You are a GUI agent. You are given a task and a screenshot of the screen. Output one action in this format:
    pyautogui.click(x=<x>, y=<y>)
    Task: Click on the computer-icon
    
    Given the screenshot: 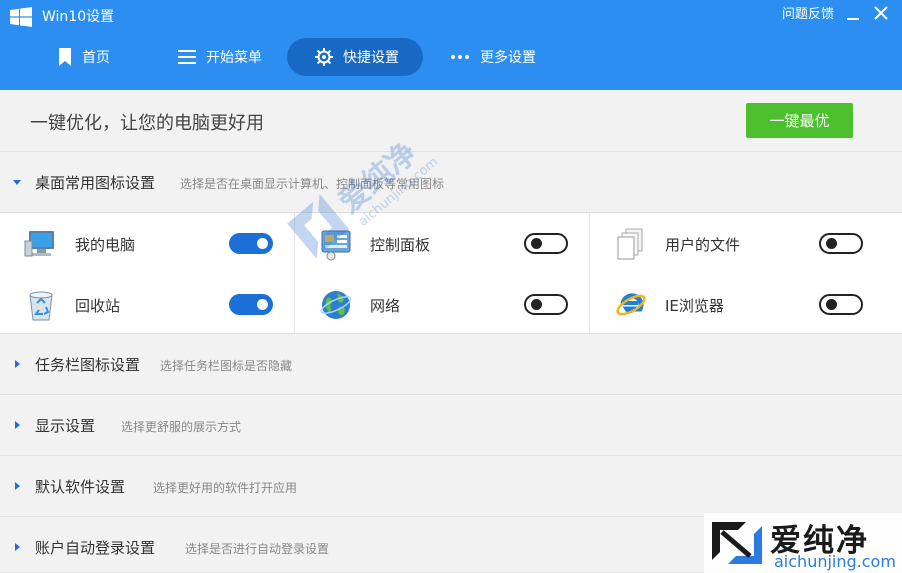 What is the action you would take?
    pyautogui.click(x=39, y=244)
    